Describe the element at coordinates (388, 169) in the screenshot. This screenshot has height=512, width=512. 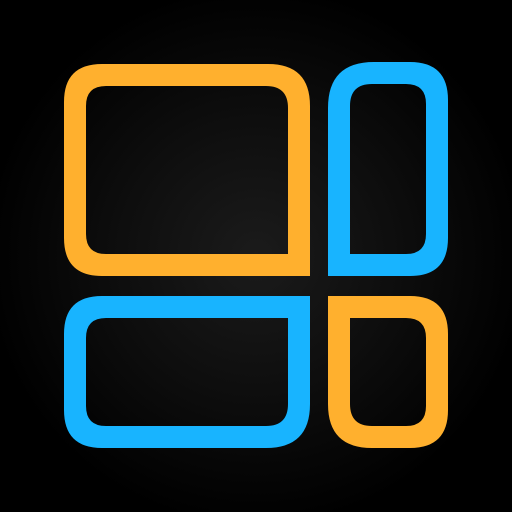
I see `top-right-tile` at that location.